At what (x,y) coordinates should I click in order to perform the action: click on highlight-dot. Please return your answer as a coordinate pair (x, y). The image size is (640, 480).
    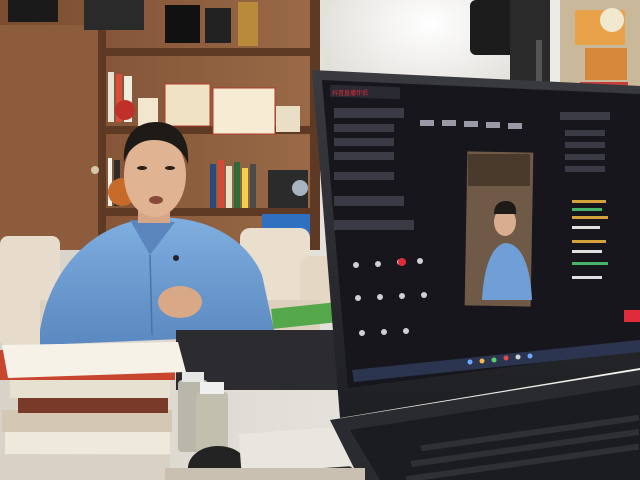
    Looking at the image, I should click on (402, 262).